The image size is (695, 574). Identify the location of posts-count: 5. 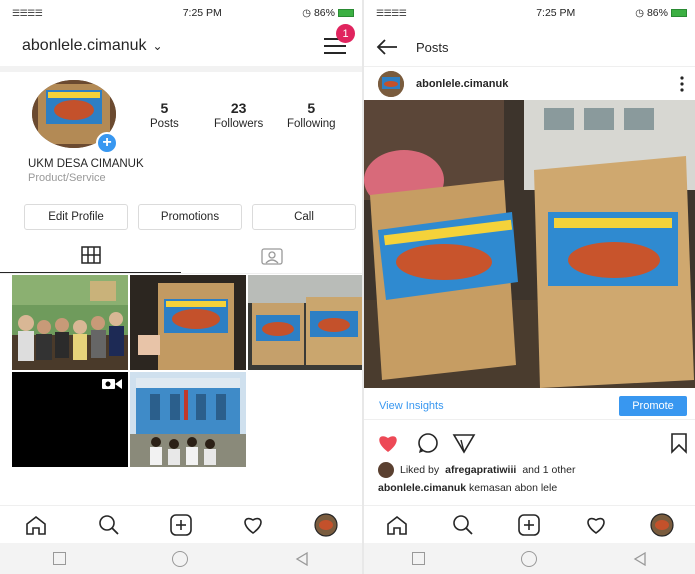
(164, 108).